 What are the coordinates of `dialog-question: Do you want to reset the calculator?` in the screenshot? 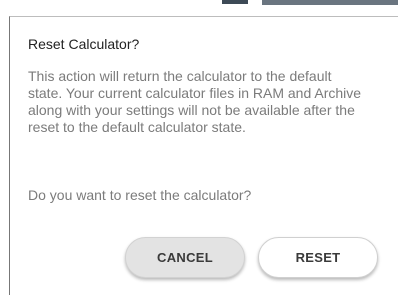 It's located at (140, 195).